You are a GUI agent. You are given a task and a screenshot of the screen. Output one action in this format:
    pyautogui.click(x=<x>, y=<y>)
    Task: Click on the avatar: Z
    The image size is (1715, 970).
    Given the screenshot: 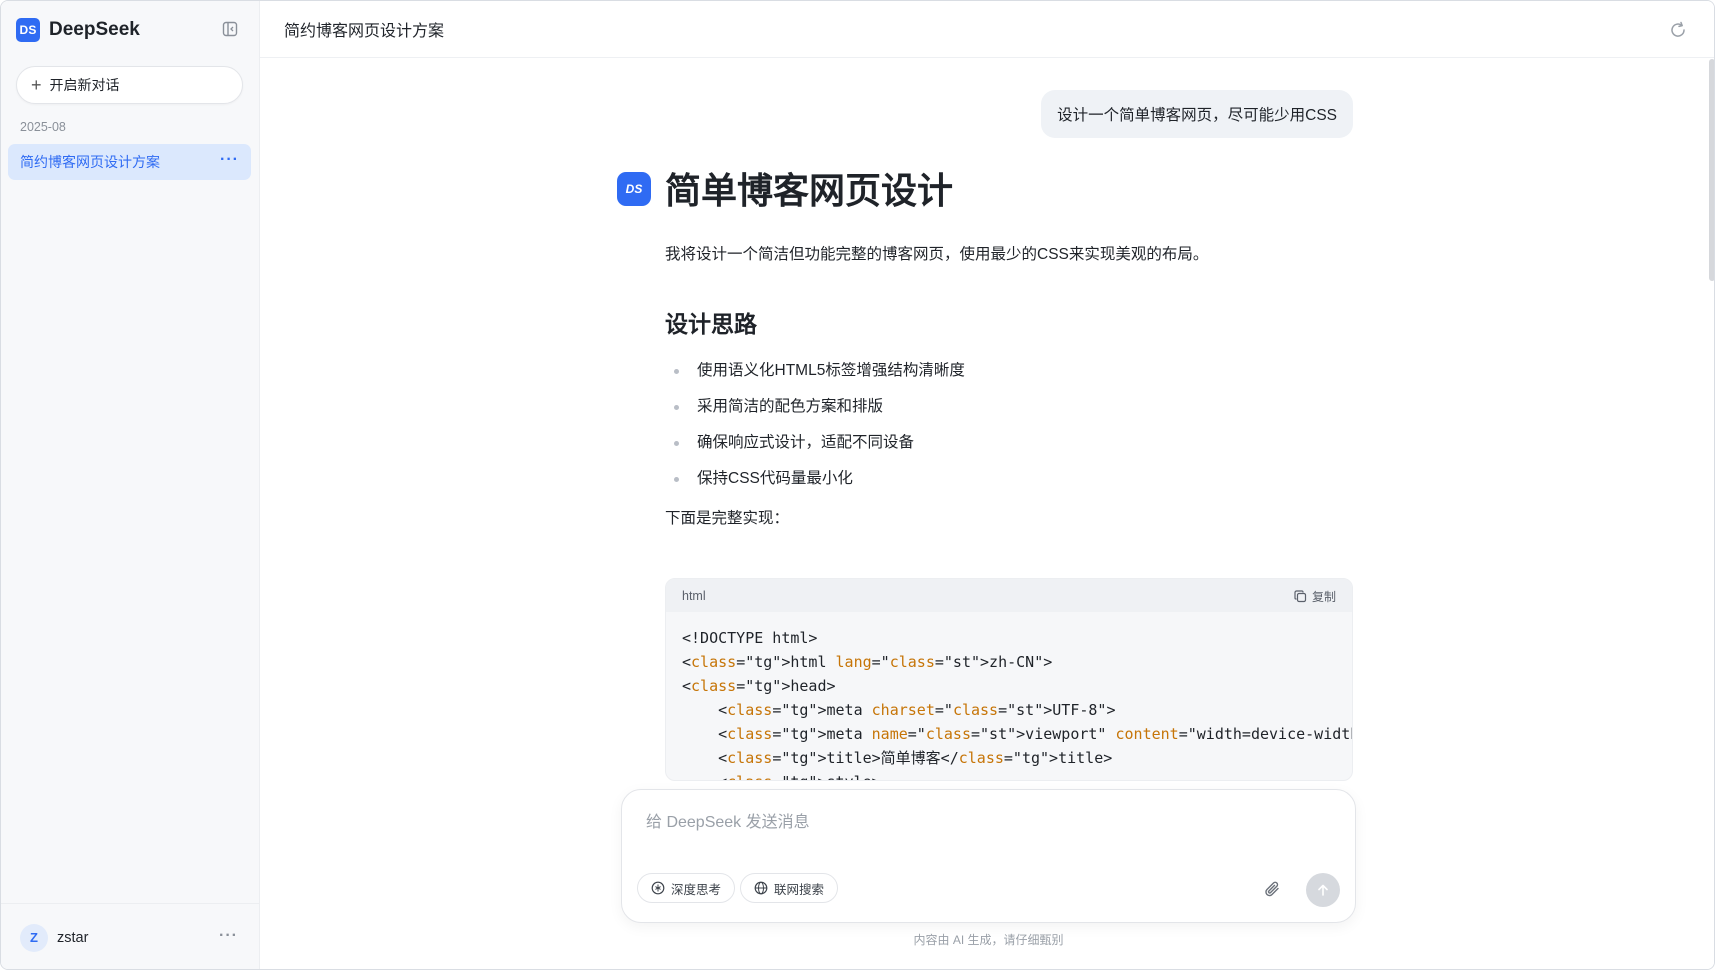 What is the action you would take?
    pyautogui.click(x=34, y=937)
    